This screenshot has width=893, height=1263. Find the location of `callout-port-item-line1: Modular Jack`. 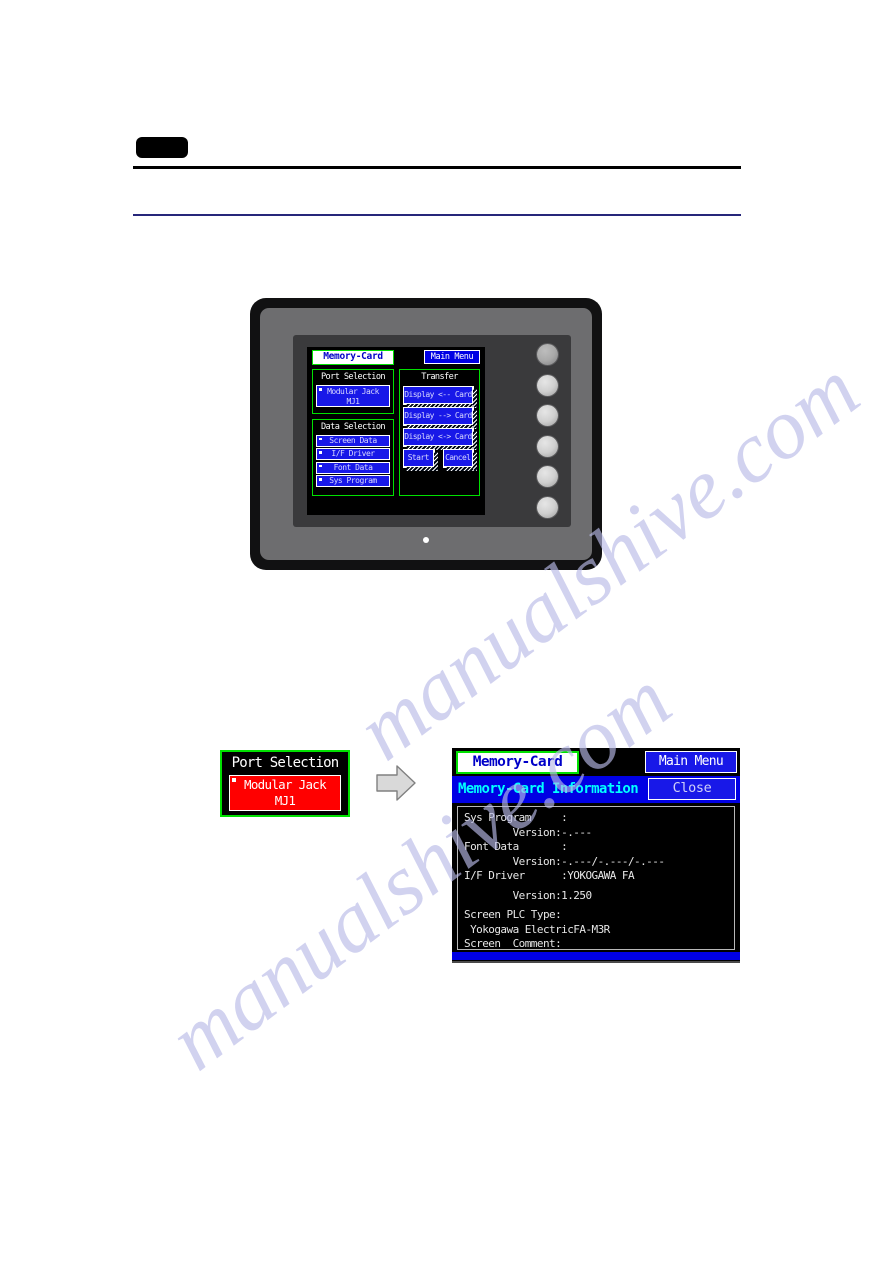

callout-port-item-line1: Modular Jack is located at coordinates (285, 784).